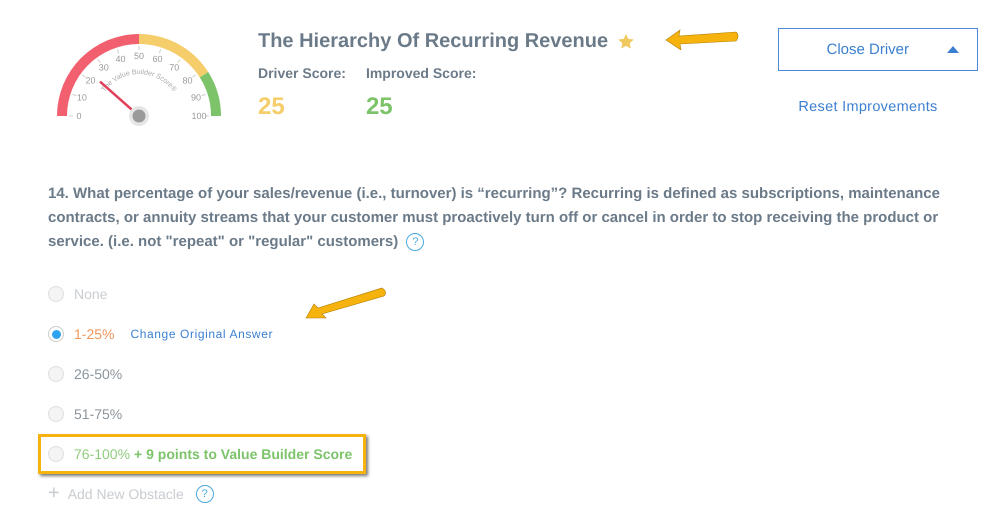 The image size is (998, 520). I want to click on driver-score: 25, so click(272, 107).